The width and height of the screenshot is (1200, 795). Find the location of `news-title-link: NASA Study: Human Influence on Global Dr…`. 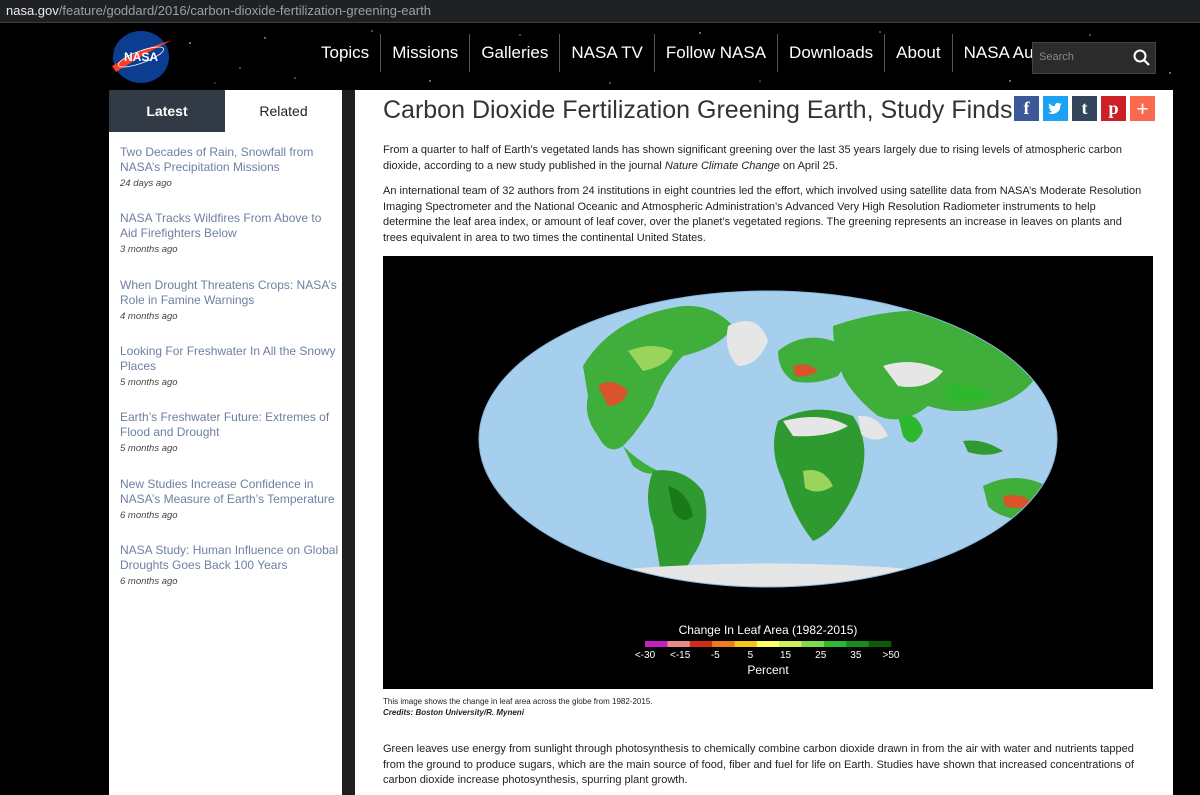

news-title-link: NASA Study: Human Influence on Global Dr… is located at coordinates (230, 558).